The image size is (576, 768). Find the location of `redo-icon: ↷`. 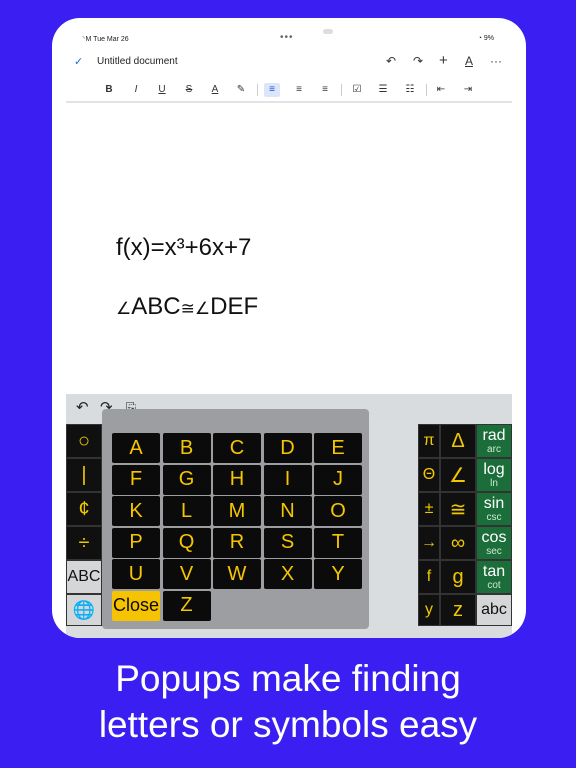

redo-icon: ↷ is located at coordinates (418, 61).